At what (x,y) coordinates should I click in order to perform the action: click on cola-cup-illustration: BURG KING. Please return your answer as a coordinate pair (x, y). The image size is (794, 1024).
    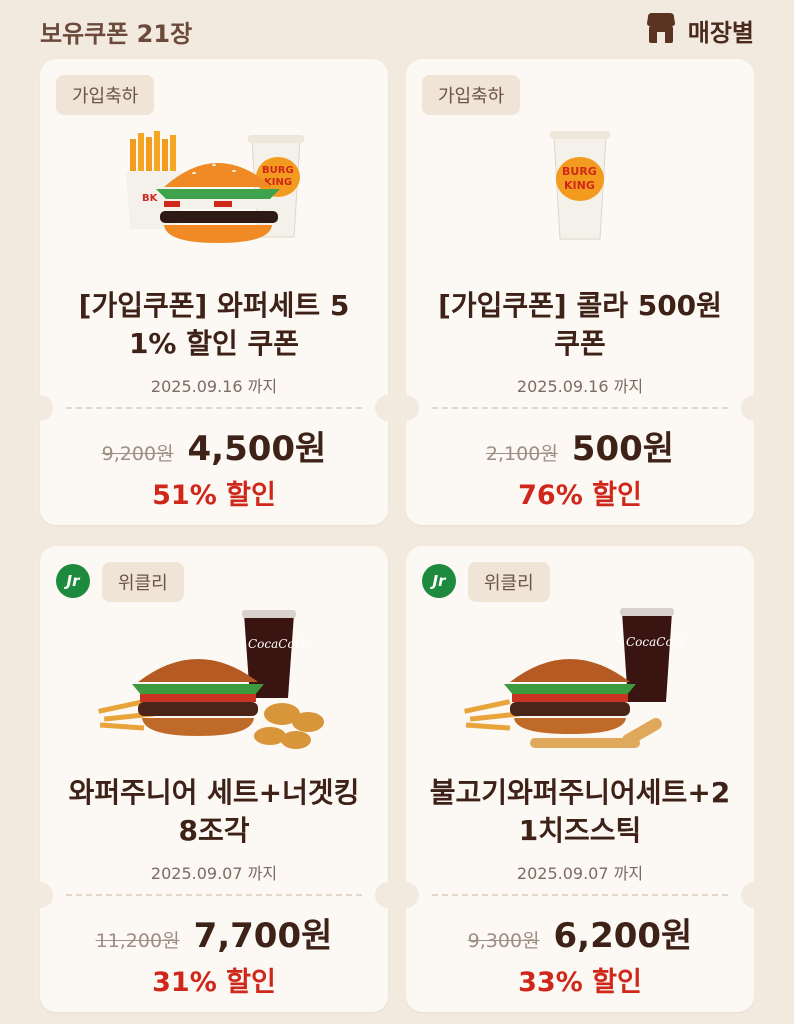
    Looking at the image, I should click on (580, 185).